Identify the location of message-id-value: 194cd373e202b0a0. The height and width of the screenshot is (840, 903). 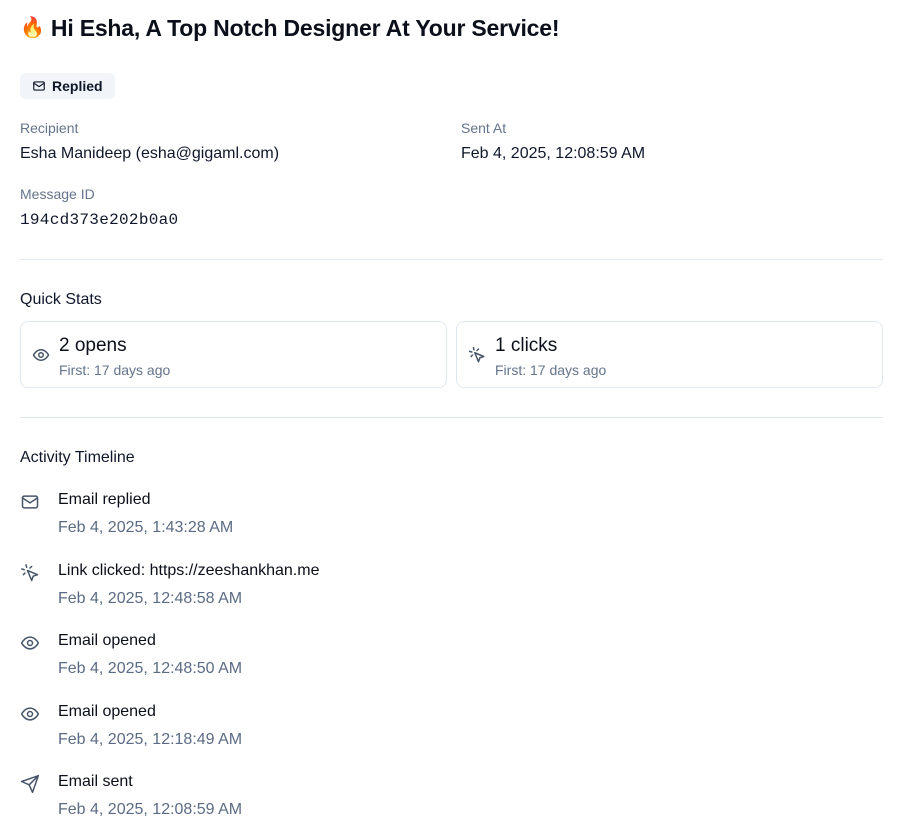
(99, 220).